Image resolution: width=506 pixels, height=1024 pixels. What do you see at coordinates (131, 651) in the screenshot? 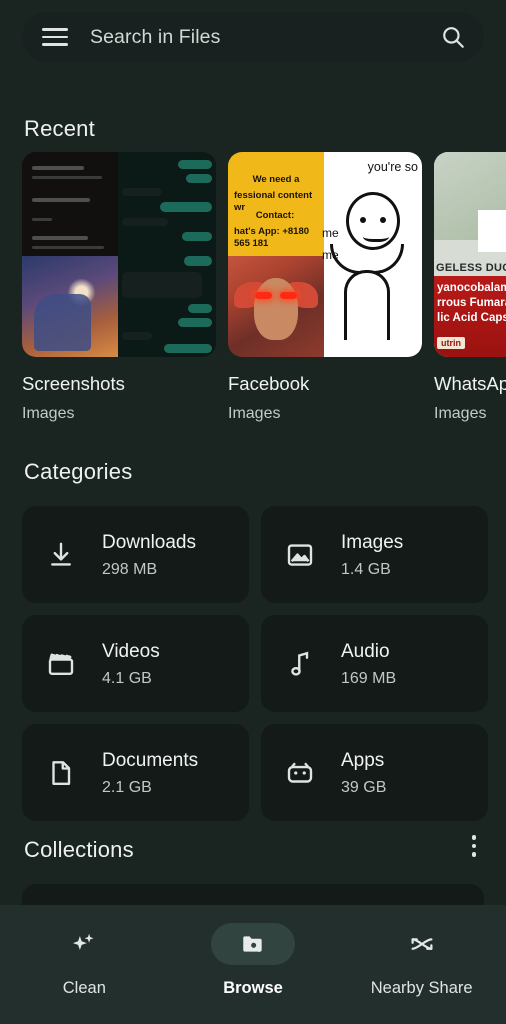
I see `category-name: Videos` at bounding box center [131, 651].